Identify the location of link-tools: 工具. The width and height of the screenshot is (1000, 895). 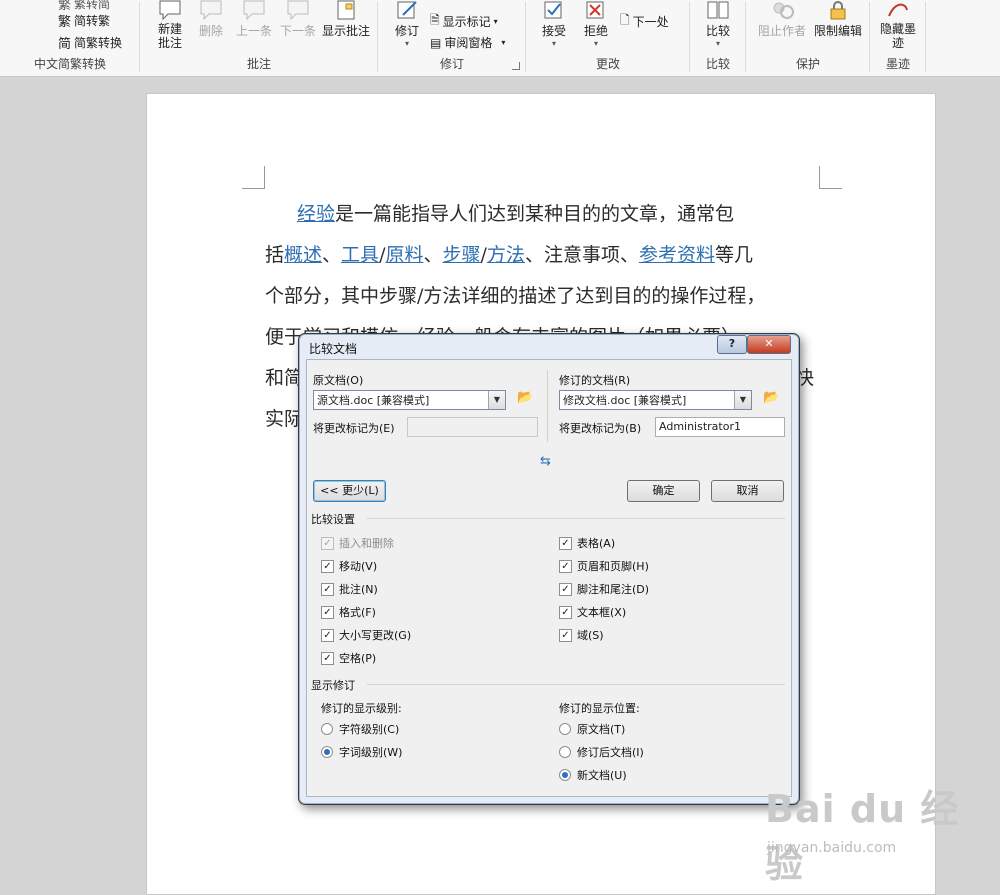
(360, 255).